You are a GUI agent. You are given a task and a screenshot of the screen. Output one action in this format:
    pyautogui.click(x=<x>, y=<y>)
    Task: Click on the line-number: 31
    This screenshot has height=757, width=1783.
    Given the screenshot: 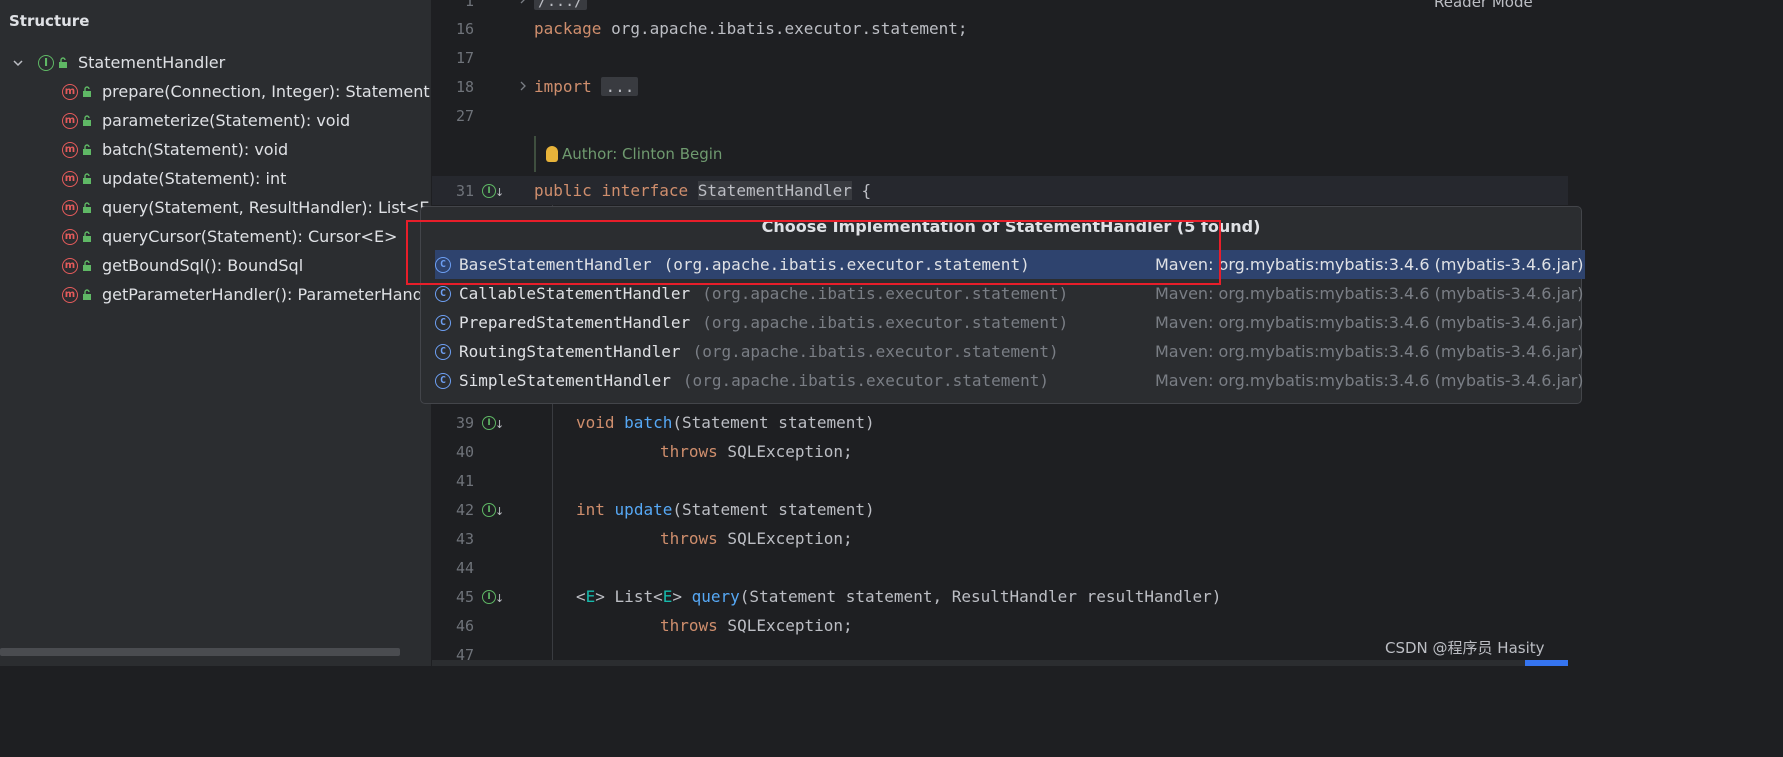 What is the action you would take?
    pyautogui.click(x=464, y=191)
    